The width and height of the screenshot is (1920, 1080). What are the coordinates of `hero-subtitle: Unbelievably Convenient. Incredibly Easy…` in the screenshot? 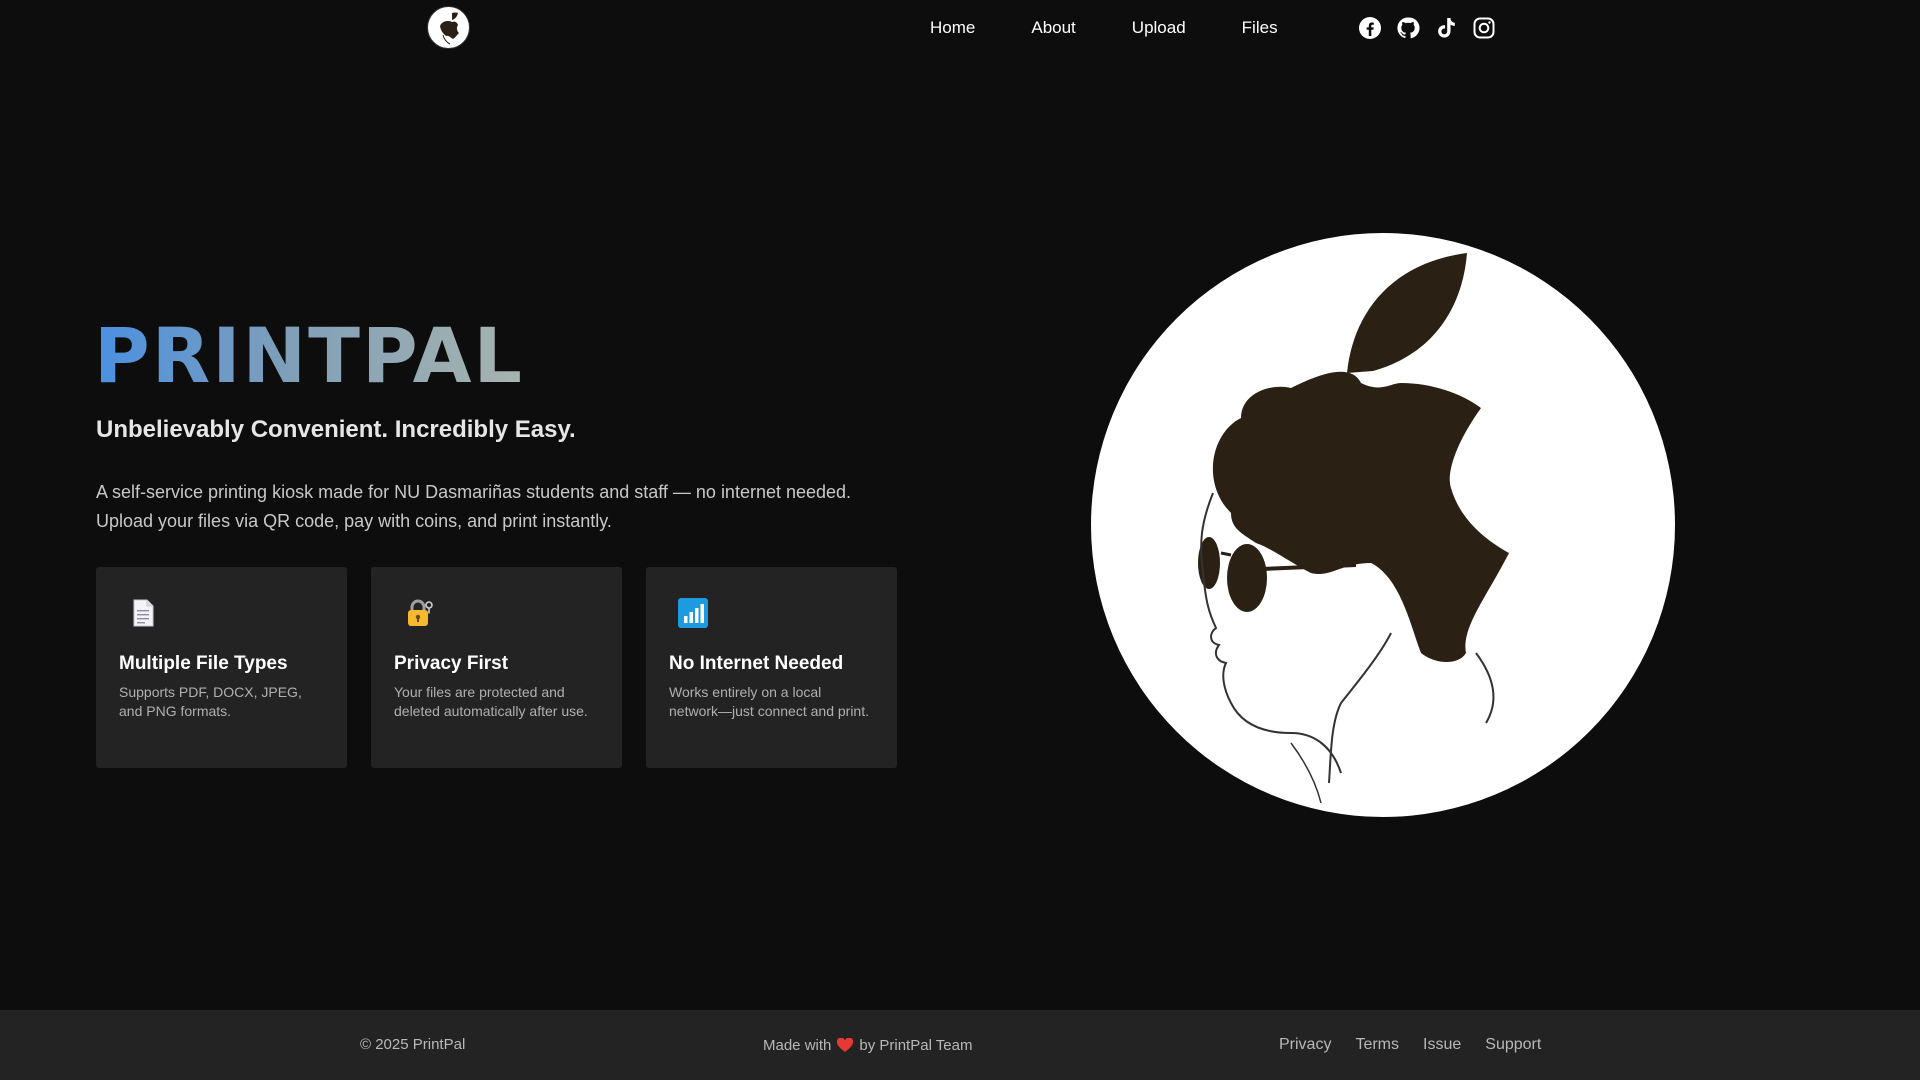 It's located at (336, 429).